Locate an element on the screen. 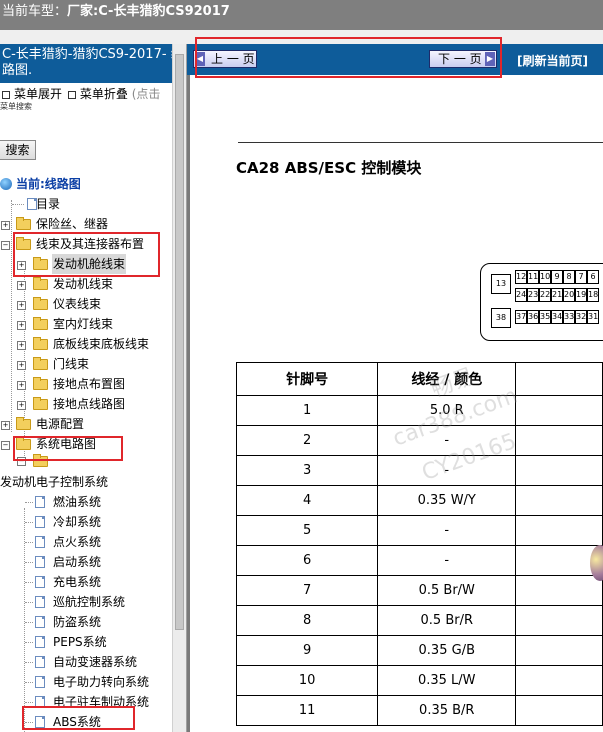  tree-label: 目录 is located at coordinates (48, 204).